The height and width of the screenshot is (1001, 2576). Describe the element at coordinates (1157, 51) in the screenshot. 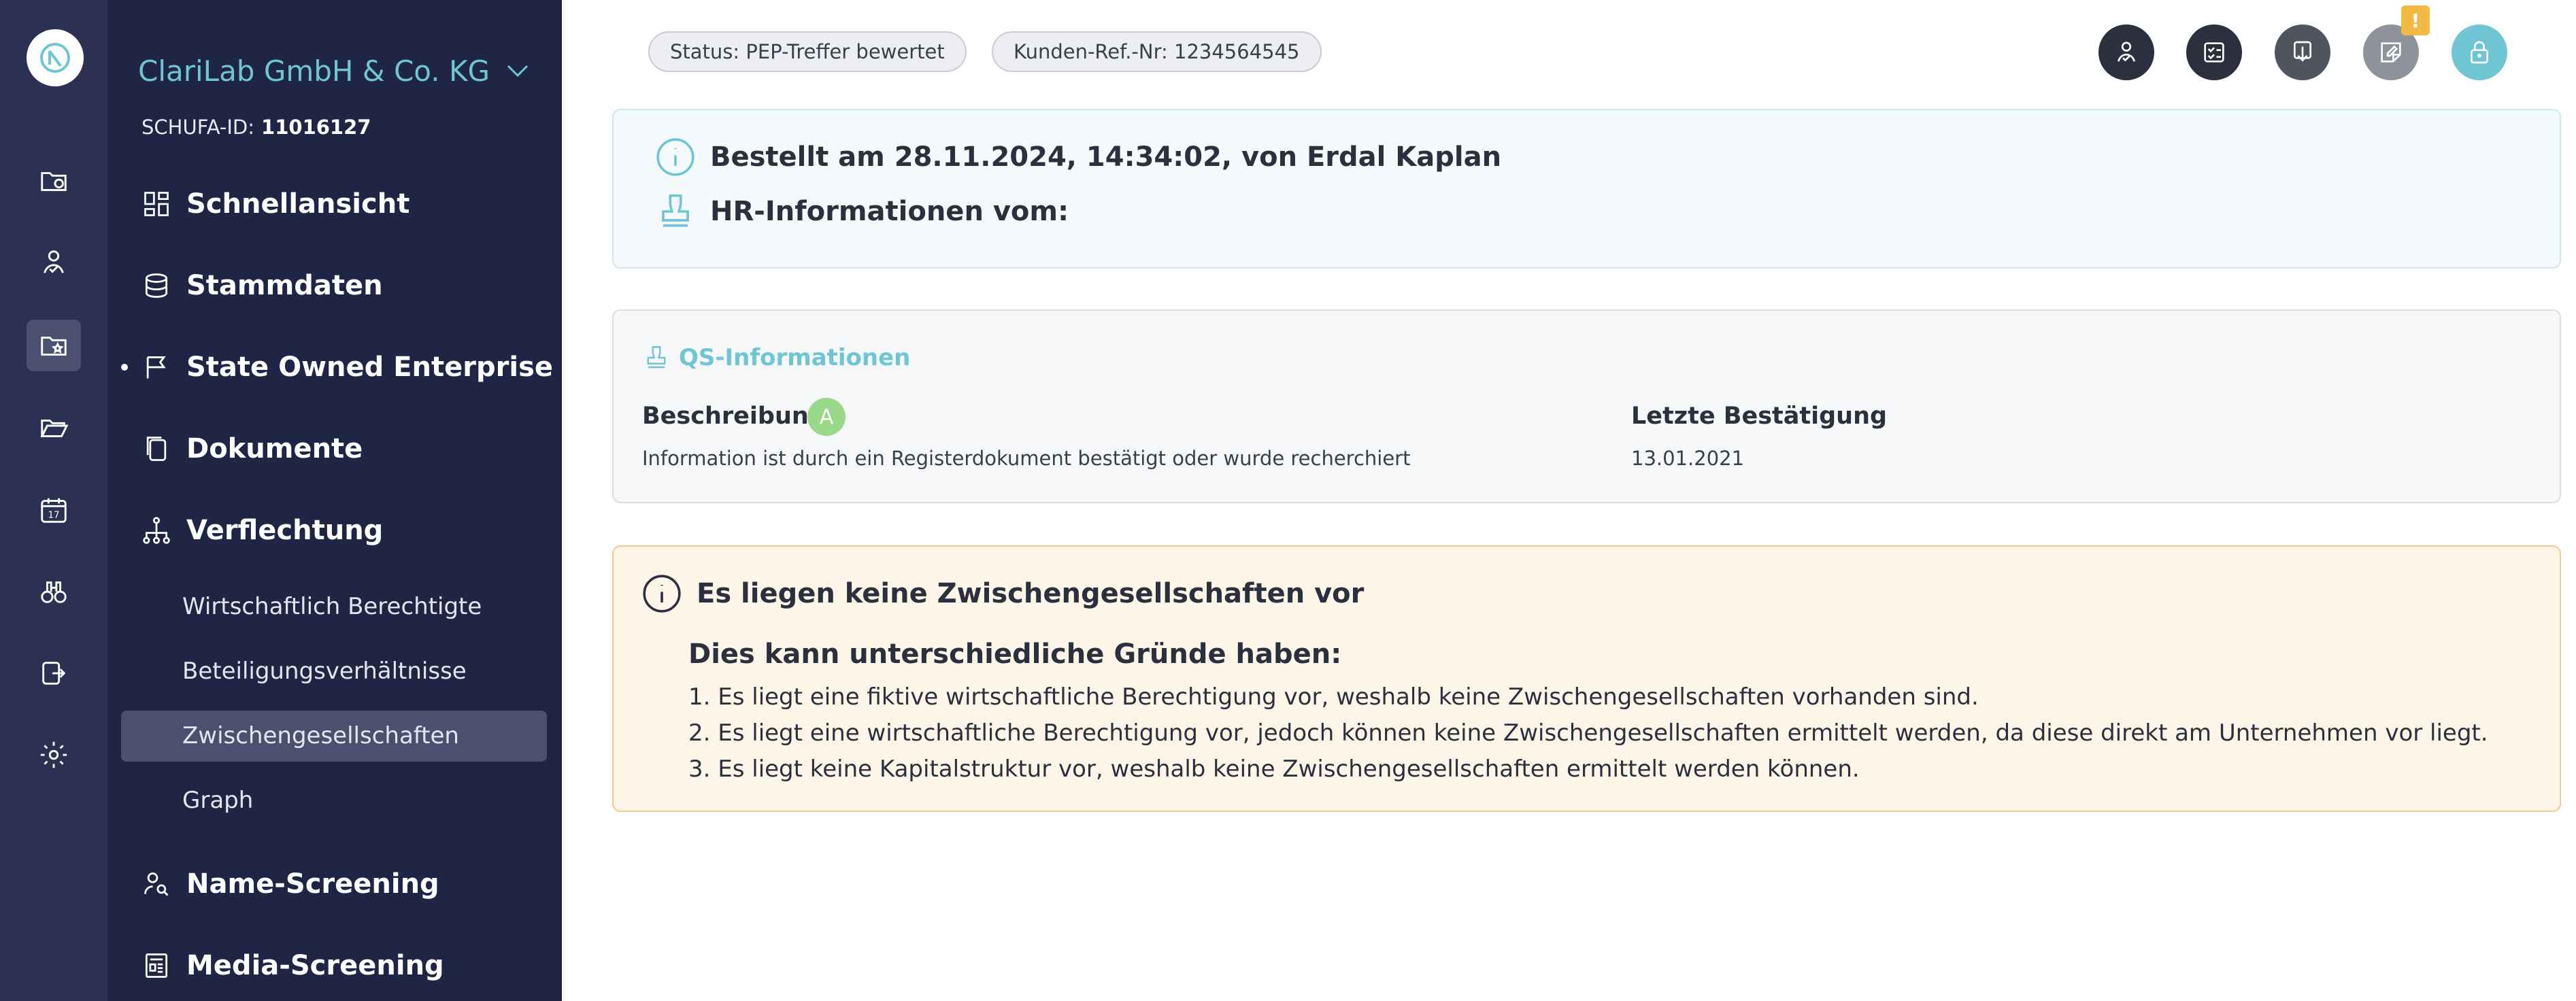

I see `reference-badge: Kunden-Ref.-Nr: 1234564545` at that location.